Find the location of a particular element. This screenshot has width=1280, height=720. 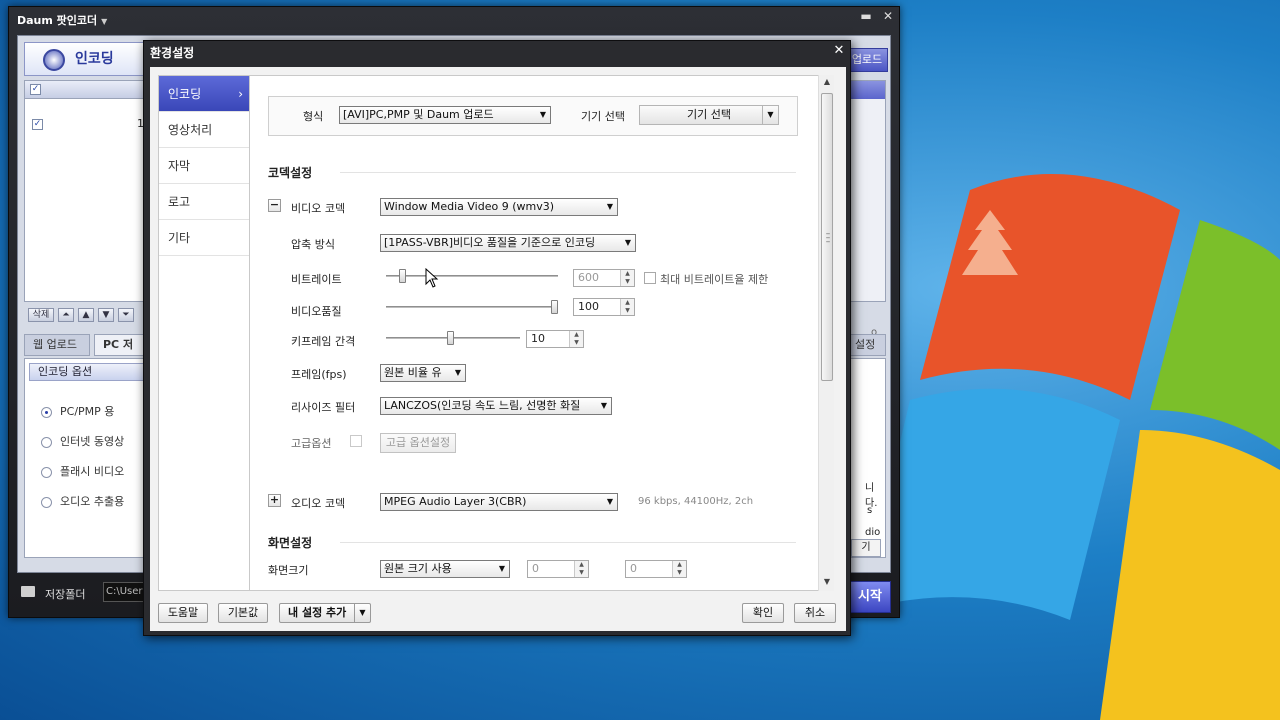

list-toolbar: 삭제 ⏶ ▲ ▼ ⏷ is located at coordinates (87, 315).